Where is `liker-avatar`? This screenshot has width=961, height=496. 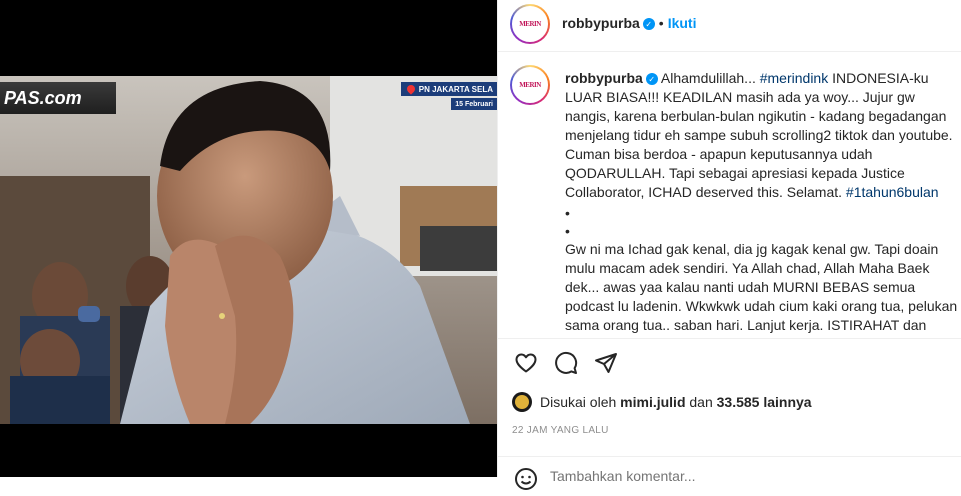 liker-avatar is located at coordinates (522, 402).